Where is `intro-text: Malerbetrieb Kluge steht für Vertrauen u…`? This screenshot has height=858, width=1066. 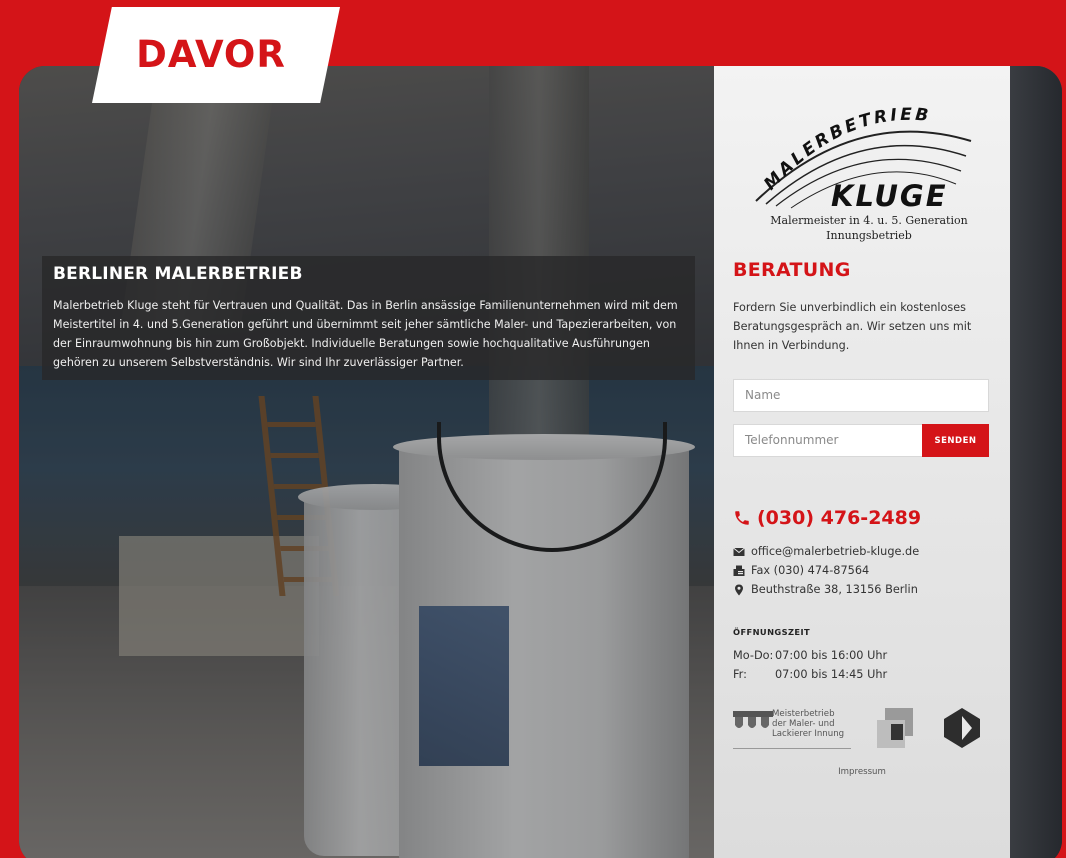
intro-text: Malerbetrieb Kluge steht für Vertrauen u… is located at coordinates (365, 334).